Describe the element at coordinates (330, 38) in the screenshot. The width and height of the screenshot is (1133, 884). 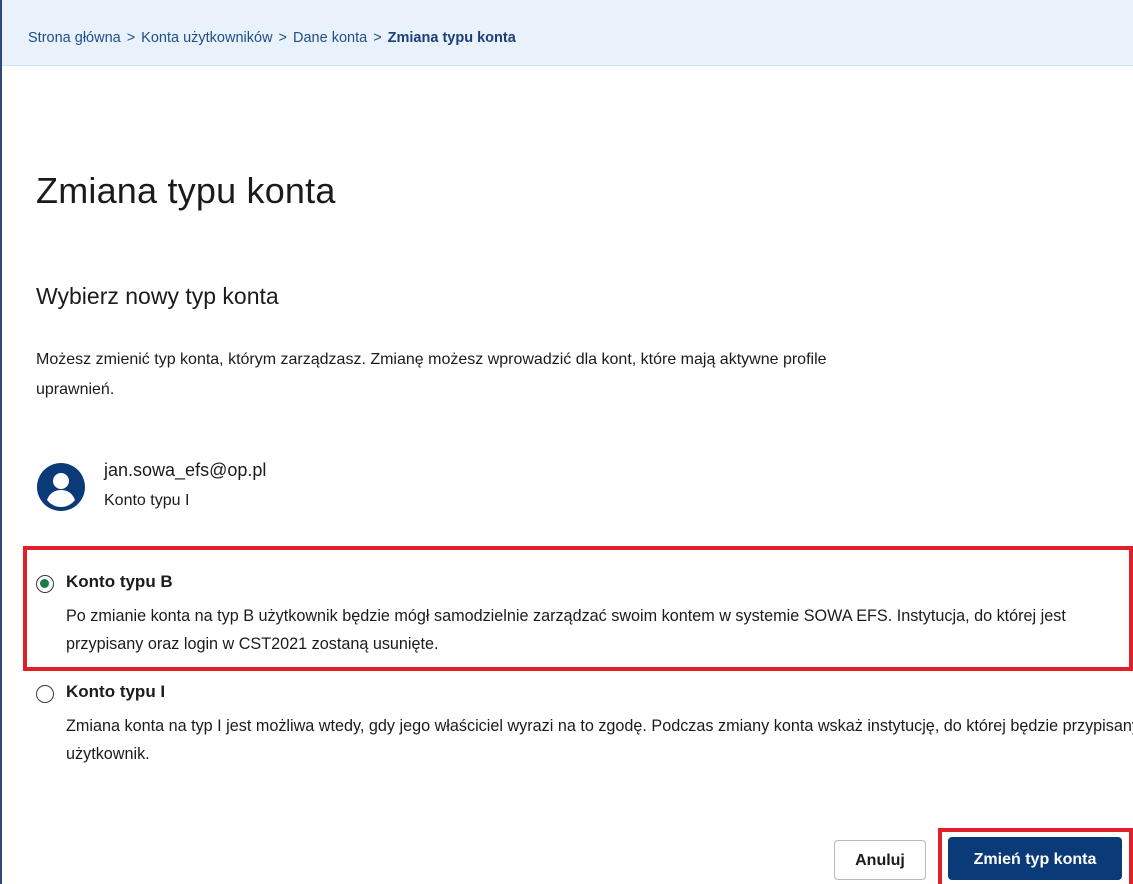
I see `breadcrumb-item-account-data: Dane konta` at that location.